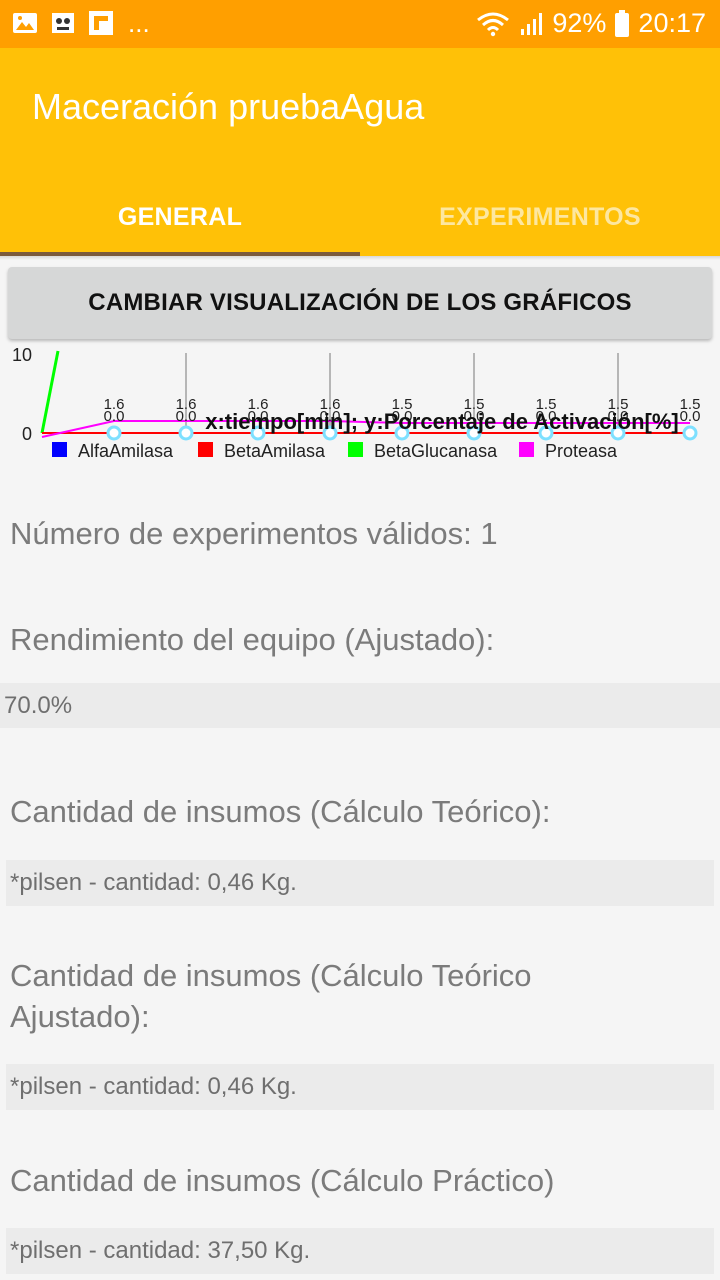  Describe the element at coordinates (27, 434) in the screenshot. I see `y-tick-label: 0` at that location.